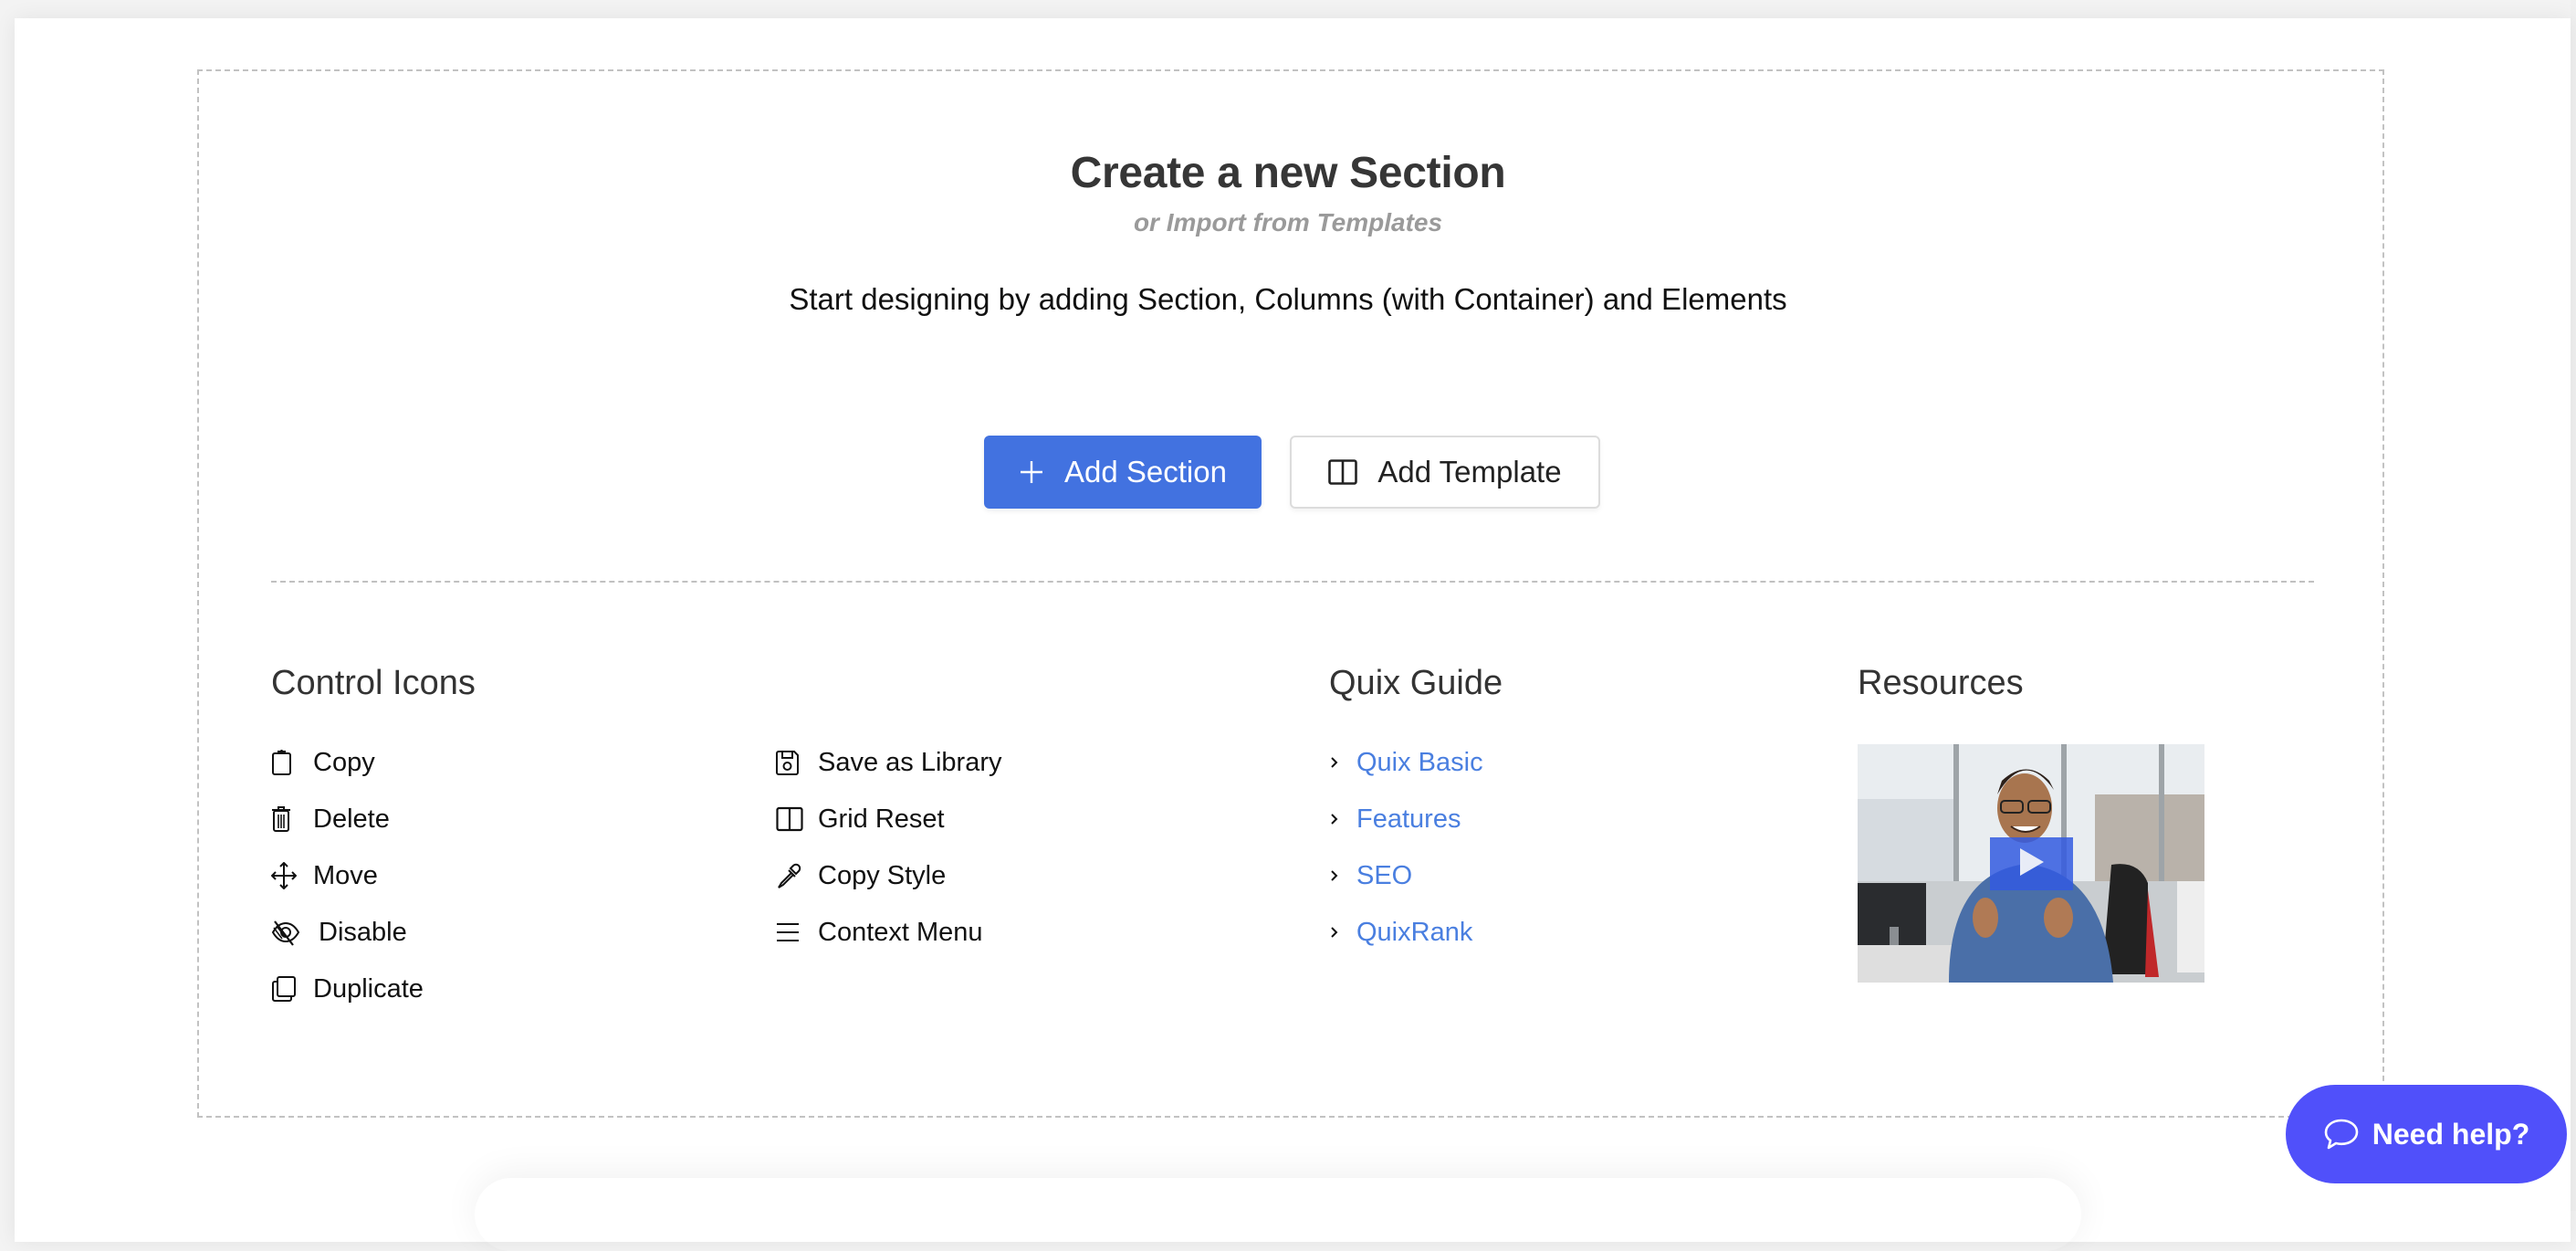 The width and height of the screenshot is (2576, 1251). What do you see at coordinates (900, 932) in the screenshot?
I see `control-label: Context Menu` at bounding box center [900, 932].